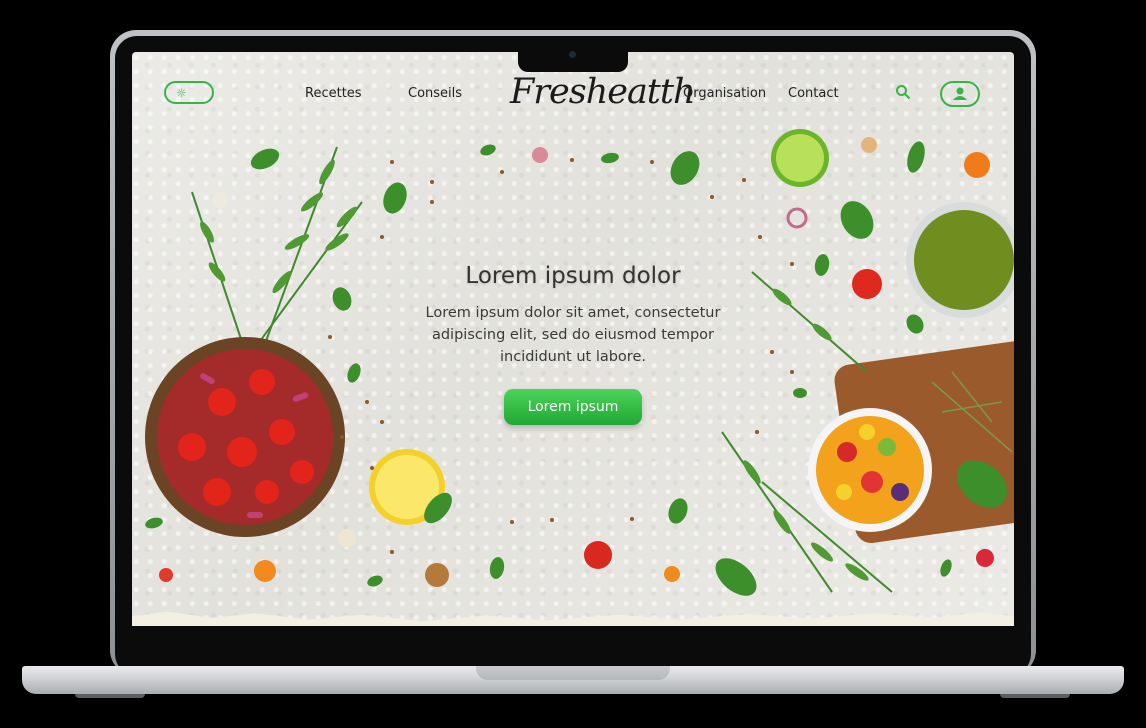 Image resolution: width=1146 pixels, height=728 pixels. What do you see at coordinates (573, 673) in the screenshot?
I see `laptop-base-notch` at bounding box center [573, 673].